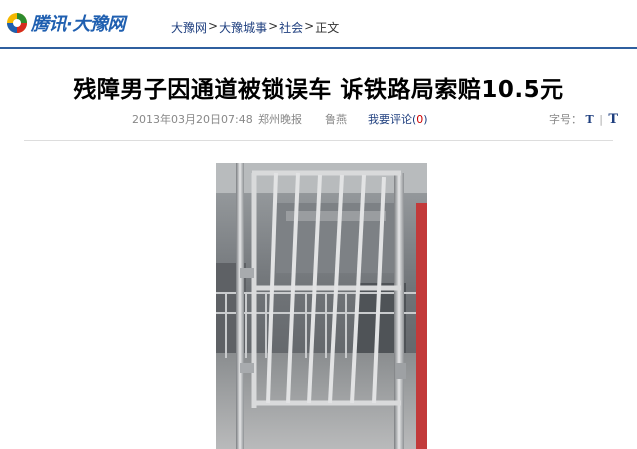 Image resolution: width=637 pixels, height=449 pixels. Describe the element at coordinates (327, 28) in the screenshot. I see `breadcrumb-item-current: 正文` at that location.